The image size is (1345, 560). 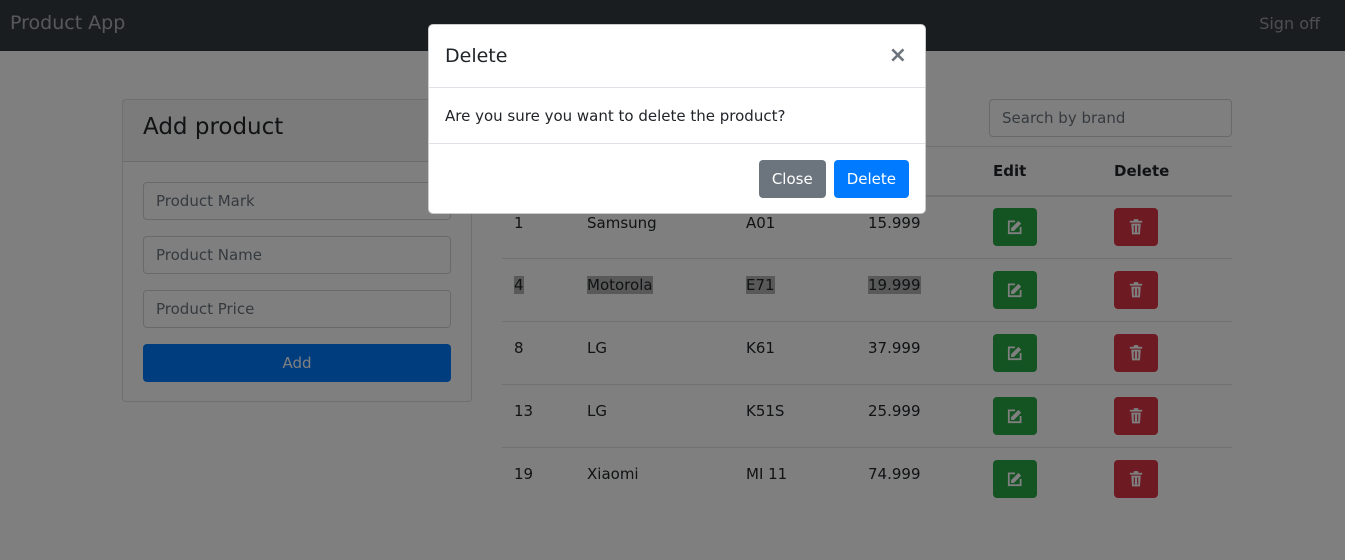 What do you see at coordinates (899, 56) in the screenshot?
I see `close-icon: ×` at bounding box center [899, 56].